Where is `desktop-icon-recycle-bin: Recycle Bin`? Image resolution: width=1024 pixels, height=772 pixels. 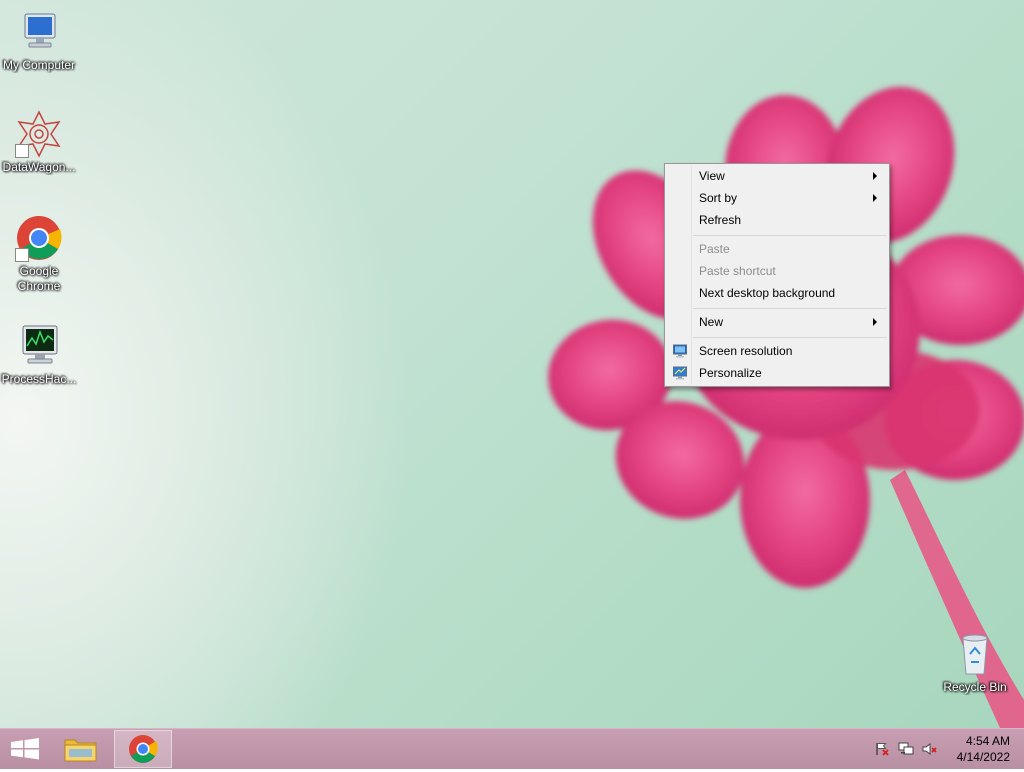 desktop-icon-recycle-bin: Recycle Bin is located at coordinates (975, 662).